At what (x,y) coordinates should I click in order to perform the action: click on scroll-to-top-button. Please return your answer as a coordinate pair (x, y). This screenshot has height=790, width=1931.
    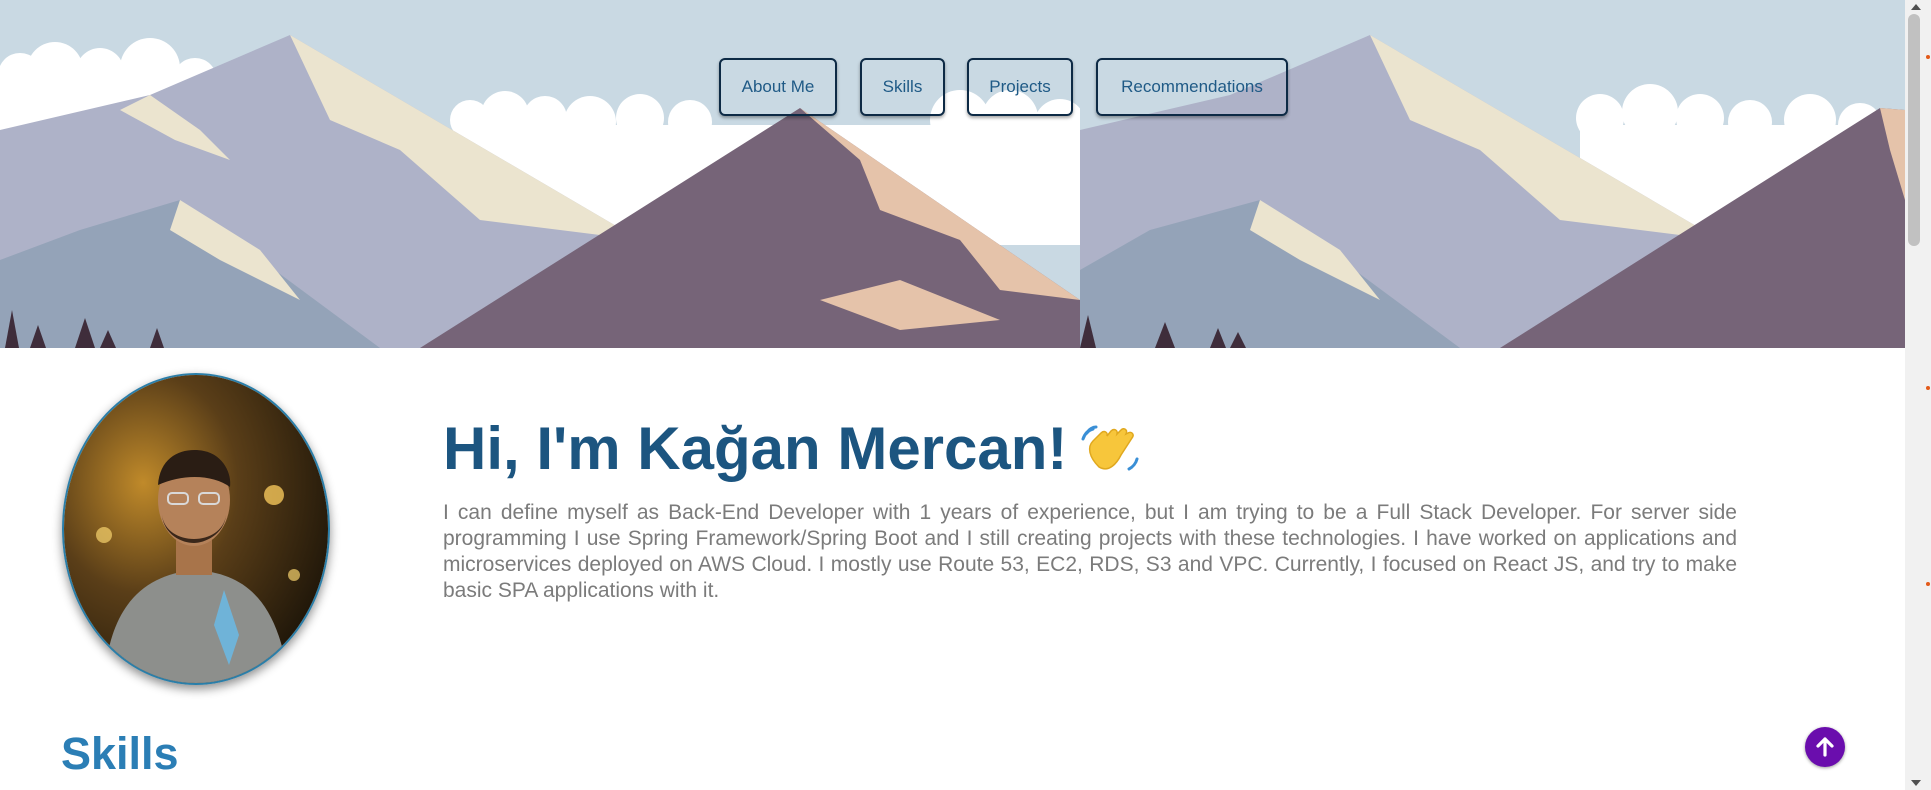
    Looking at the image, I should click on (1825, 747).